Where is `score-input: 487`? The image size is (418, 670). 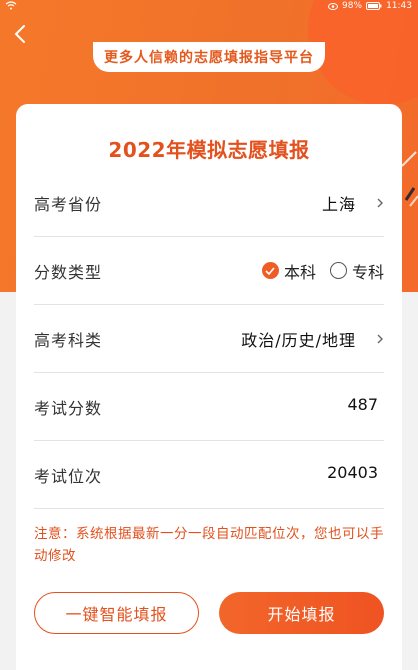 score-input: 487 is located at coordinates (362, 404).